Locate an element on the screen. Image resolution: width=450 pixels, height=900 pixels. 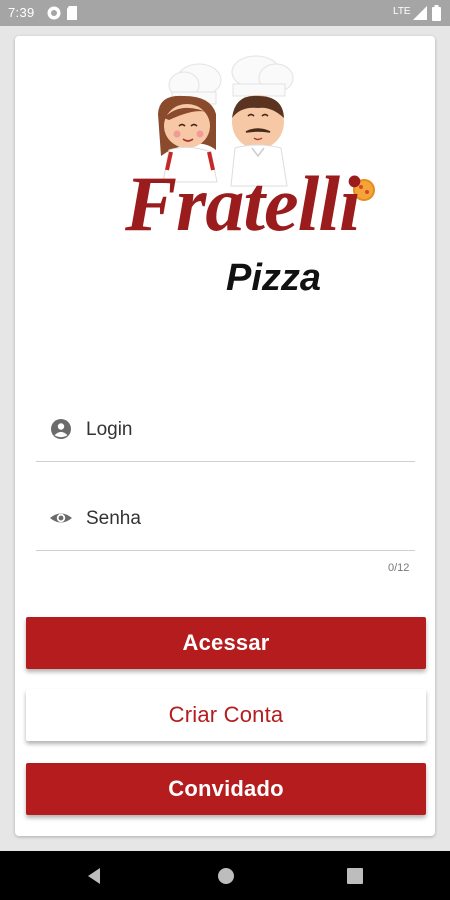
password-char-counter: 0/12 is located at coordinates (399, 568).